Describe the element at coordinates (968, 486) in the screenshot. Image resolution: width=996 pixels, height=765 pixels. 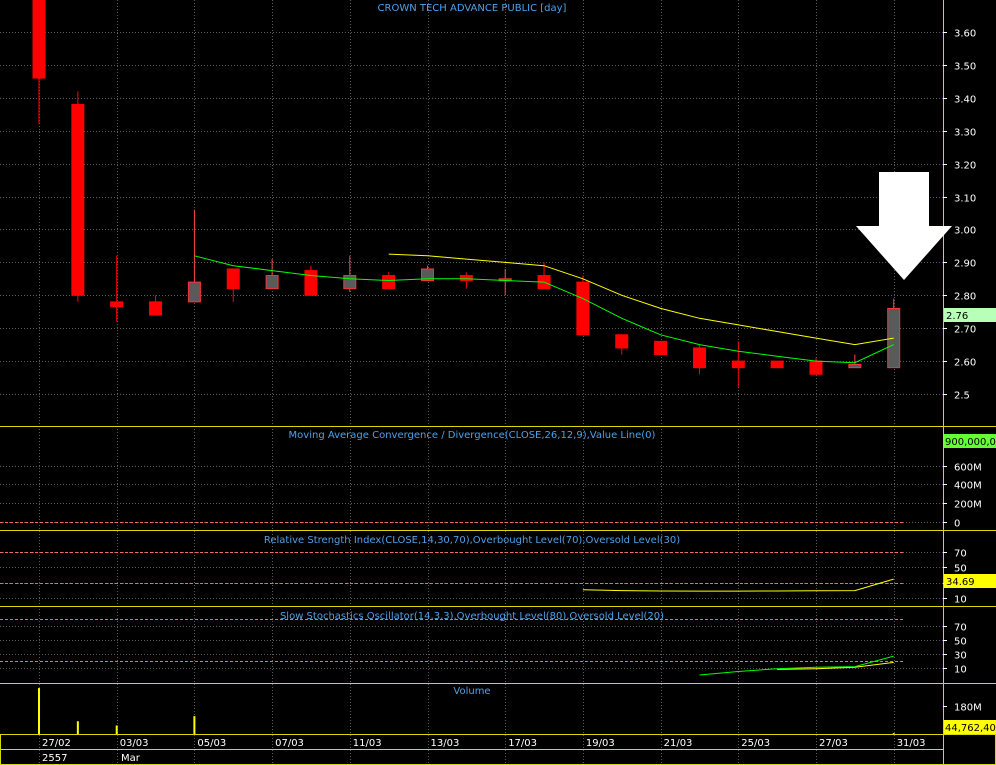
I see `y-tick-label: 400M` at that location.